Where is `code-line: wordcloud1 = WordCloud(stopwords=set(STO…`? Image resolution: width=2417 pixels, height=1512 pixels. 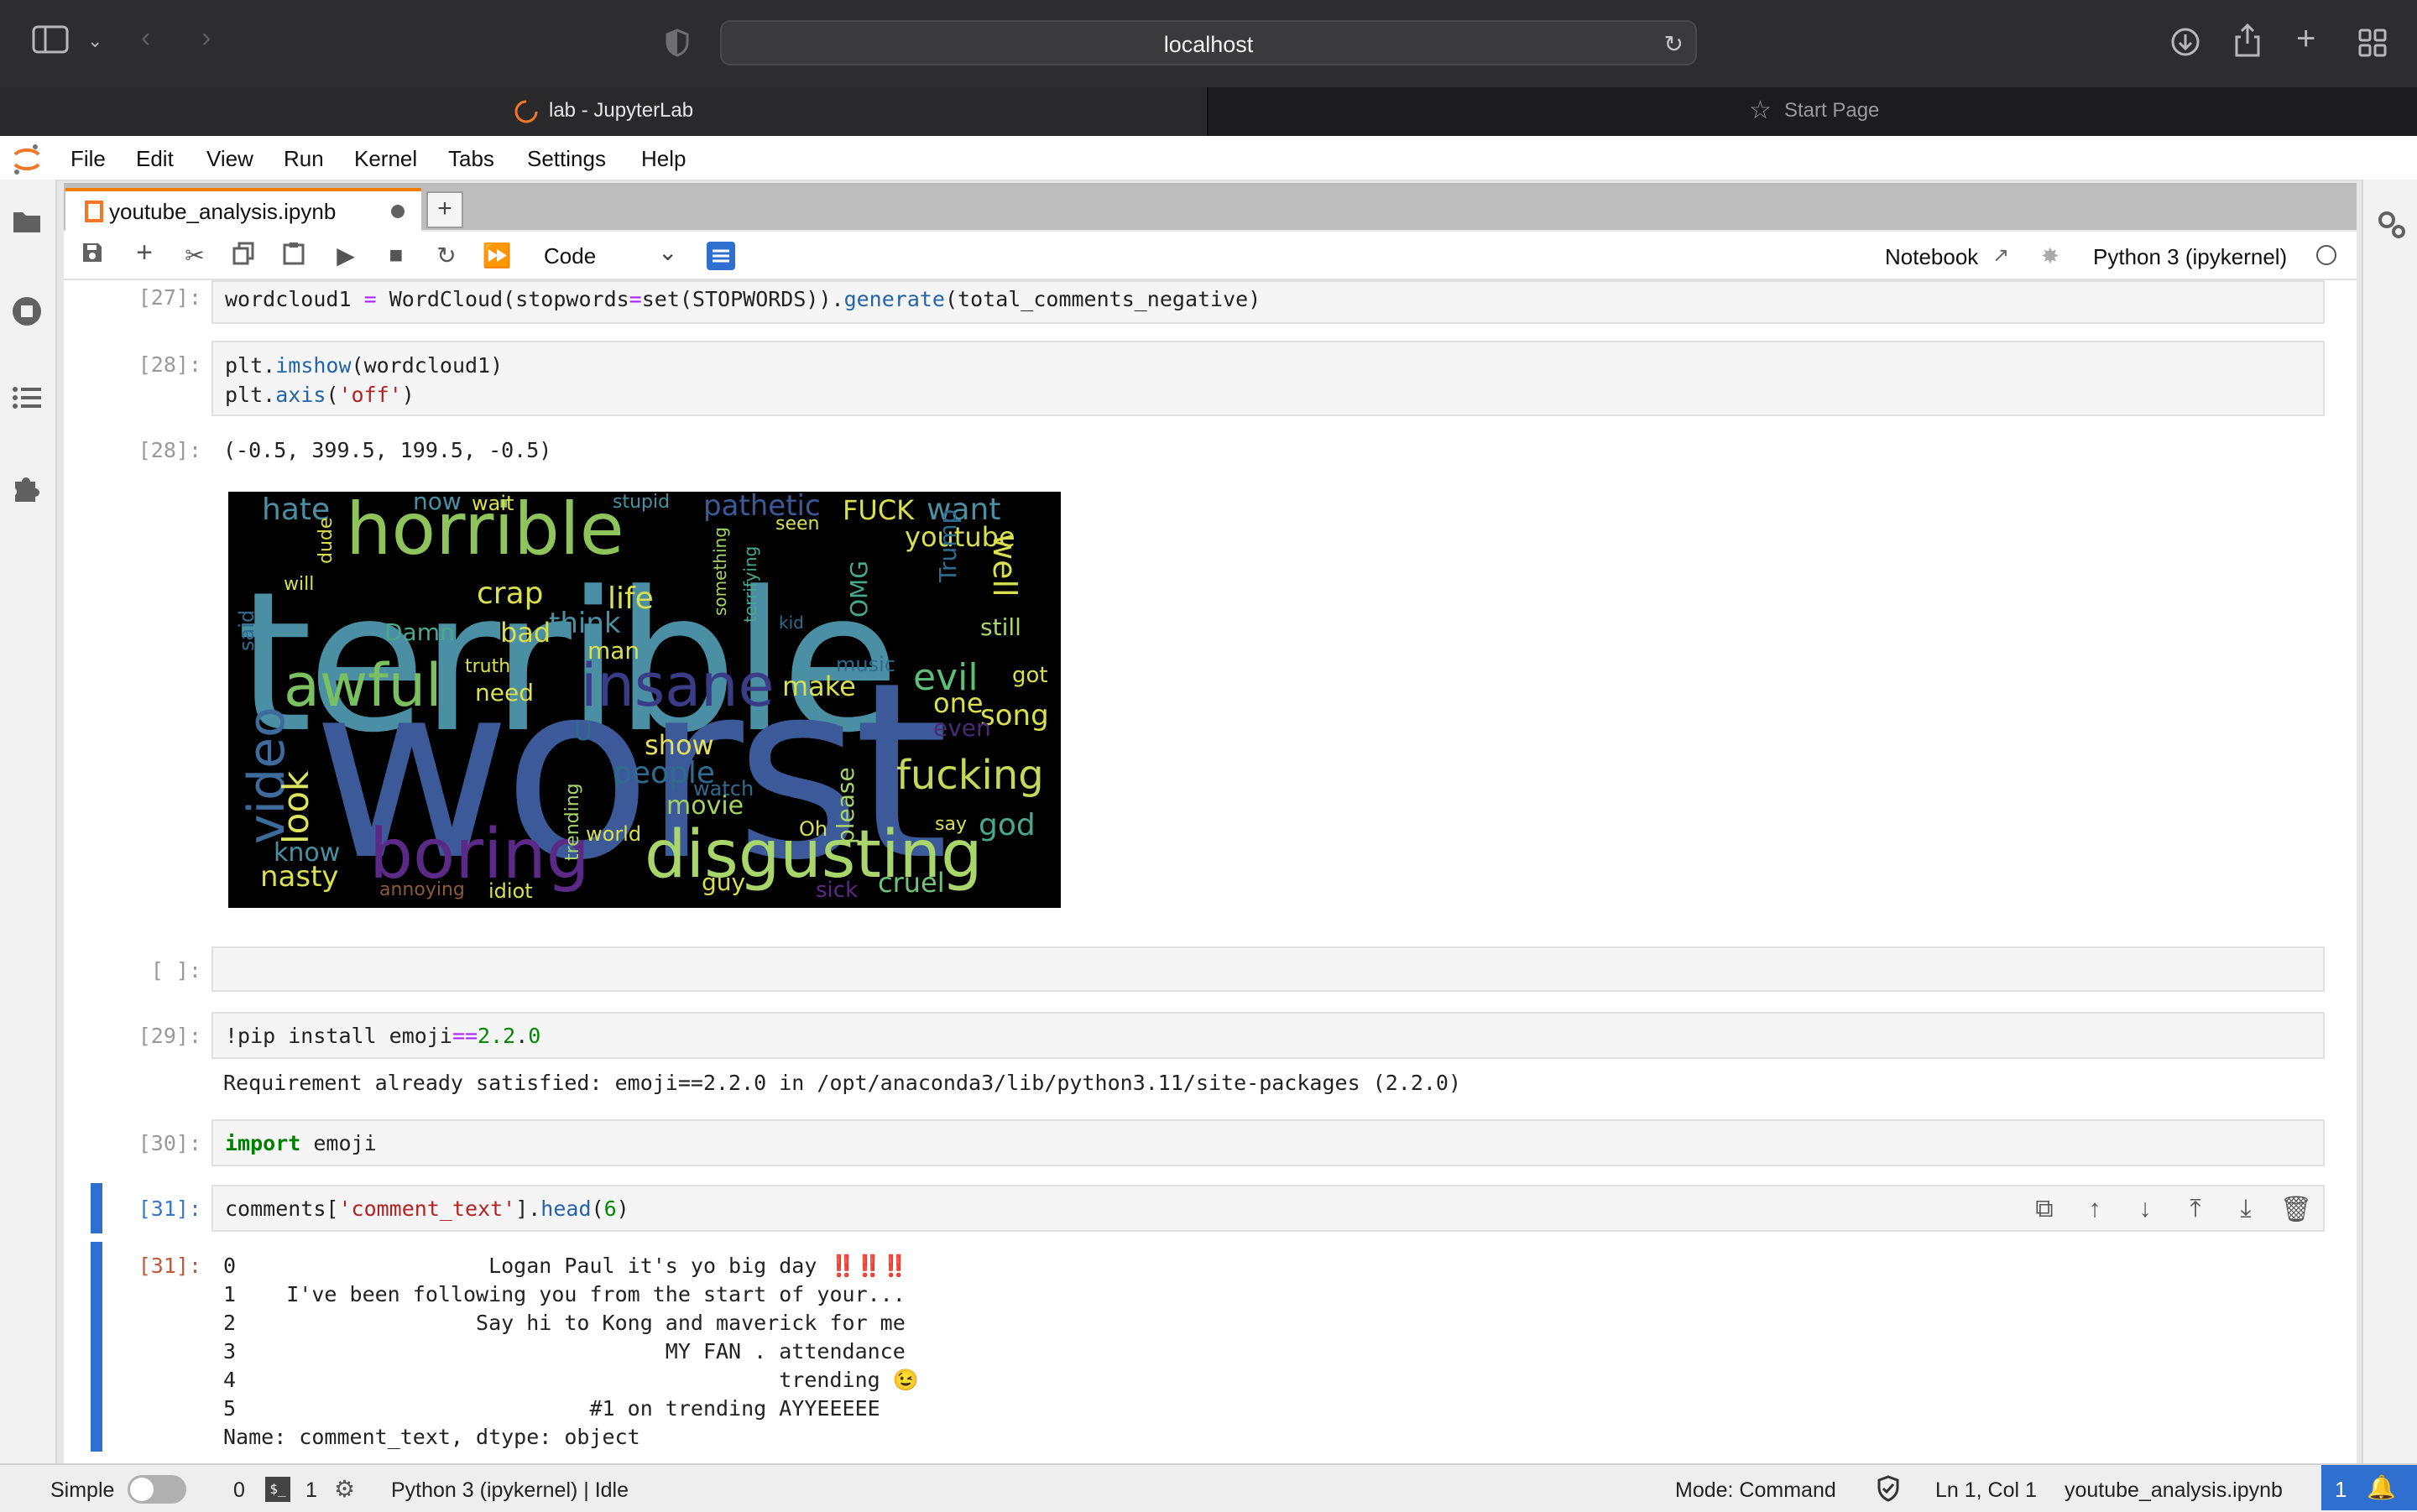 code-line: wordcloud1 = WordCloud(stopwords=set(STO… is located at coordinates (743, 299).